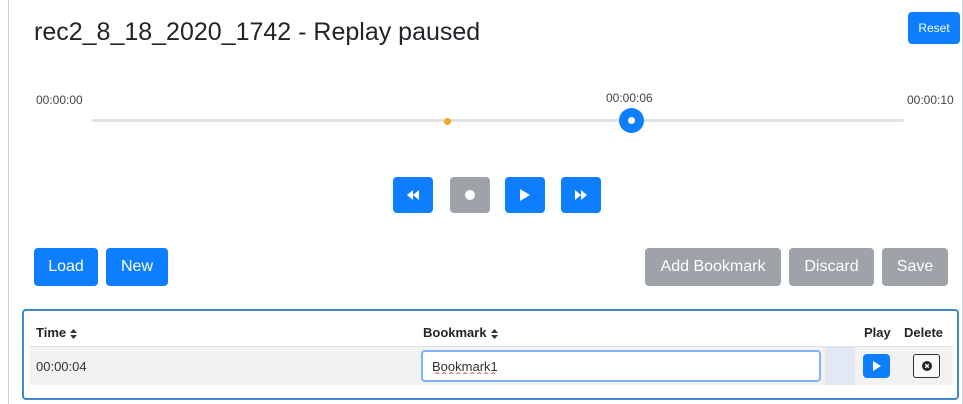 Image resolution: width=963 pixels, height=404 pixels. I want to click on fast-forward-button, so click(581, 195).